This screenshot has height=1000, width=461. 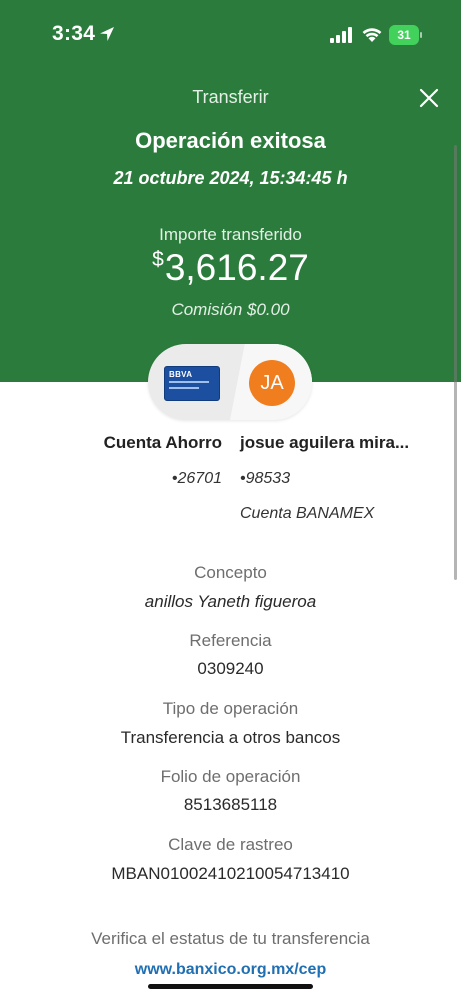 What do you see at coordinates (107, 34) in the screenshot?
I see `location-arrow-icon` at bounding box center [107, 34].